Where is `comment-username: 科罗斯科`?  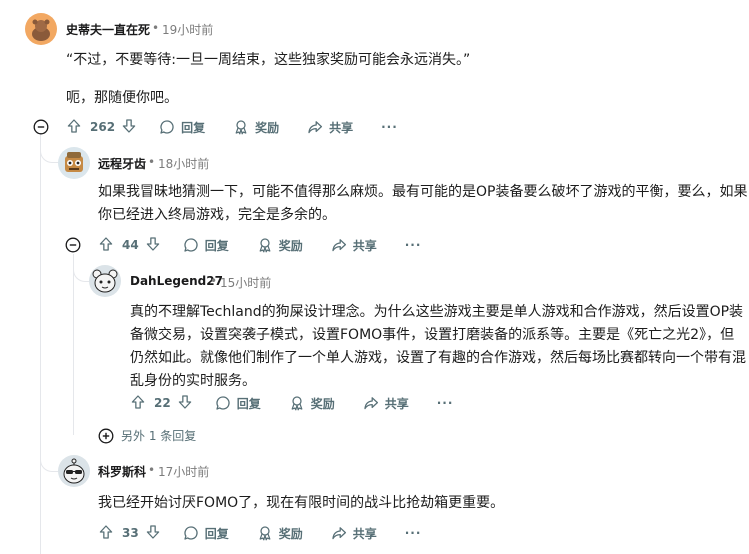 comment-username: 科罗斯科 is located at coordinates (122, 471).